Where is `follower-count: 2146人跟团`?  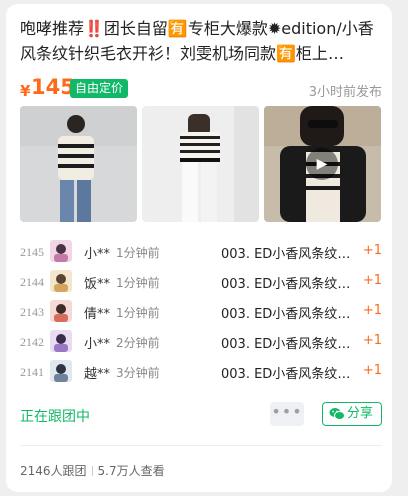
follower-count: 2146人跟团 is located at coordinates (53, 471).